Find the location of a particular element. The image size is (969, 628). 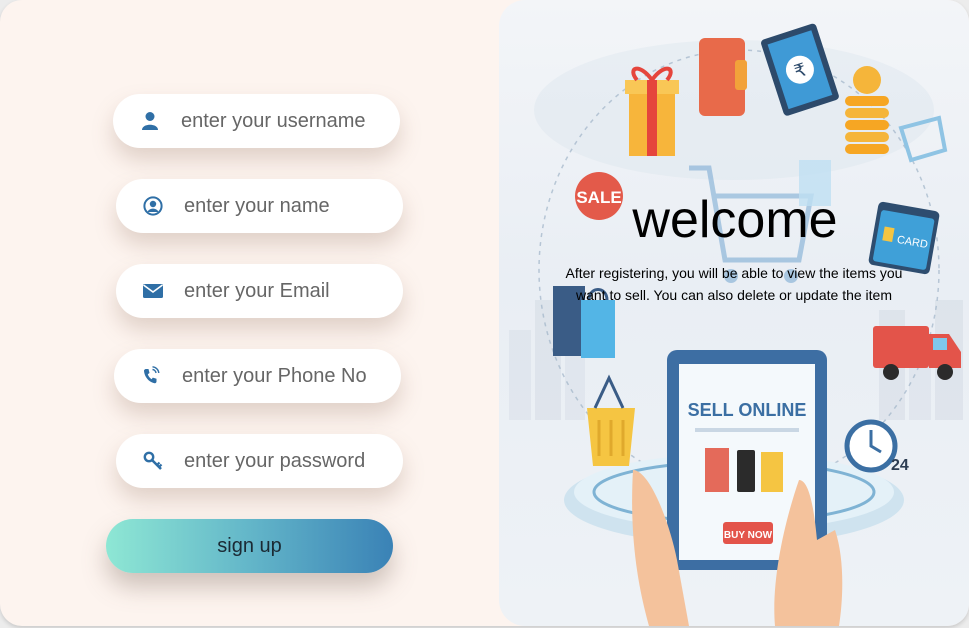

svg-text: 24 is located at coordinates (900, 465).